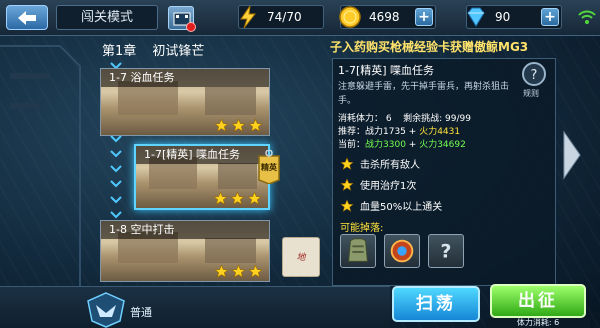  What do you see at coordinates (202, 155) in the screenshot?
I see `mission-label: 1-7[精英] 喋血任务` at bounding box center [202, 155].